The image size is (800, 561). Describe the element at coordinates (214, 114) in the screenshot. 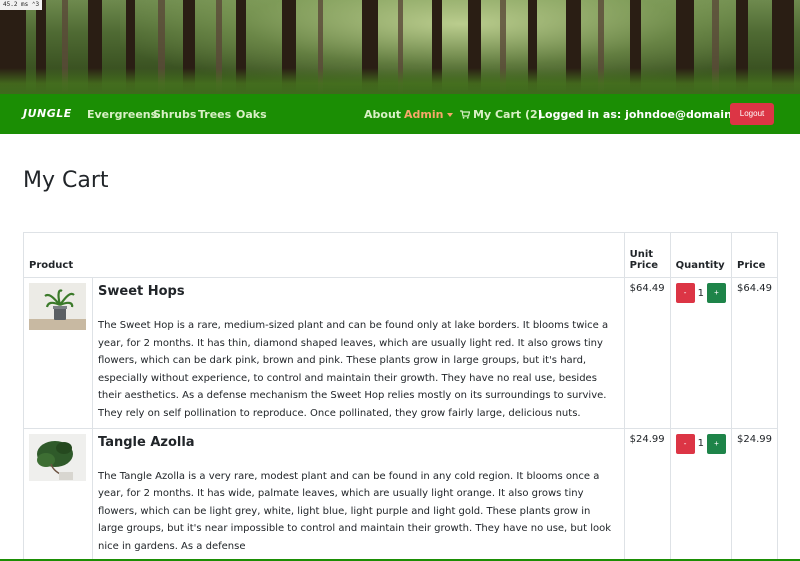

I see `nav-link-trees: Trees` at that location.